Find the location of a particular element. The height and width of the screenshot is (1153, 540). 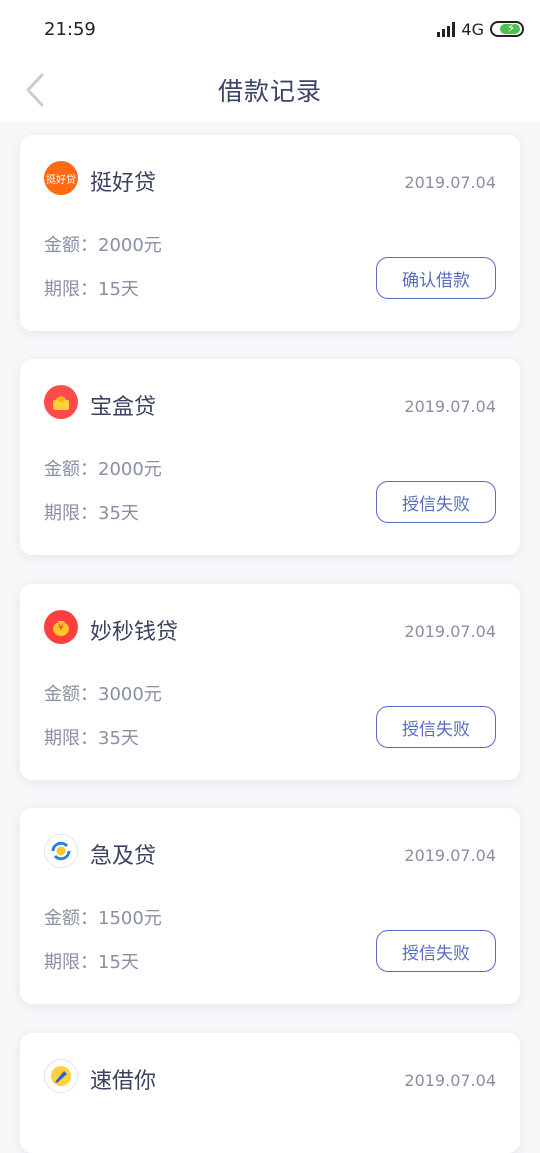

lender-name: 挺好贷 is located at coordinates (123, 183).